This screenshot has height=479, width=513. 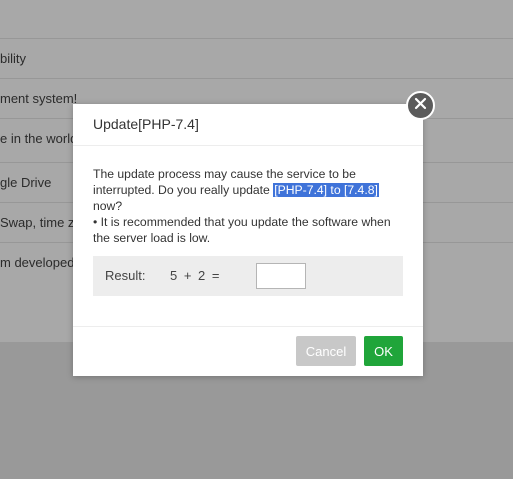 I want to click on dialog-title: Update[PHP-7.4], so click(x=146, y=124).